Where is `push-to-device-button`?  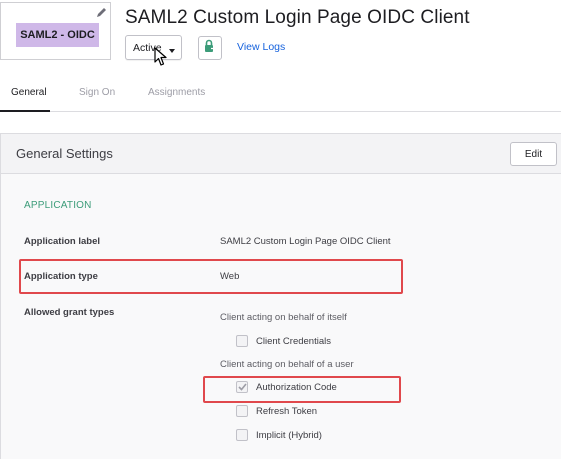
push-to-device-button is located at coordinates (210, 48).